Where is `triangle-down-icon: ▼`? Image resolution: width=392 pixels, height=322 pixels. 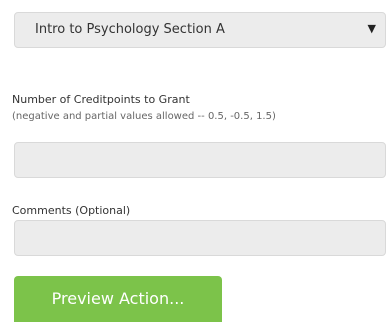 triangle-down-icon: ▼ is located at coordinates (371, 28).